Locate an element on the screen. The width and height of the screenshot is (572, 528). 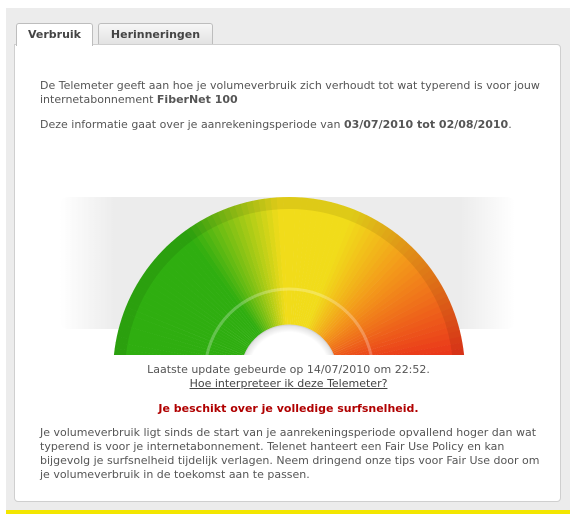
period-range: 03/07/2010 tot 02/08/2010 is located at coordinates (426, 124).